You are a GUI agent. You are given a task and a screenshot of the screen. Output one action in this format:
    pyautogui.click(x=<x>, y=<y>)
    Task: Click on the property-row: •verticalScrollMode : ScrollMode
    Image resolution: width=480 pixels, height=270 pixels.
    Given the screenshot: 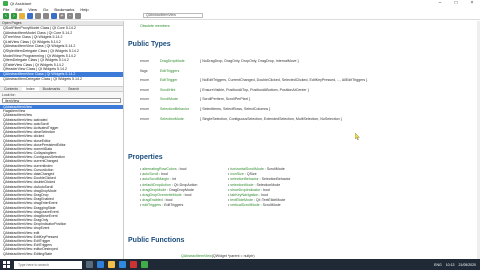 What is the action you would take?
    pyautogui.click(x=259, y=205)
    